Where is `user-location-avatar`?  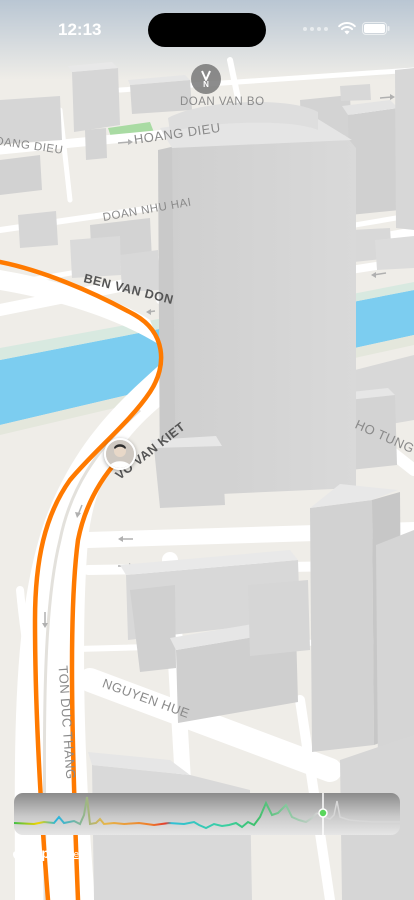 user-location-avatar is located at coordinates (120, 454).